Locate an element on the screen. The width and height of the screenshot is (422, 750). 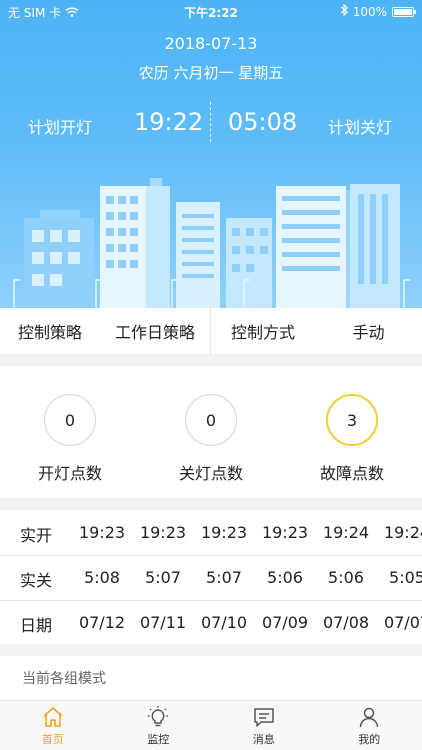
bluetooth-icon is located at coordinates (344, 11).